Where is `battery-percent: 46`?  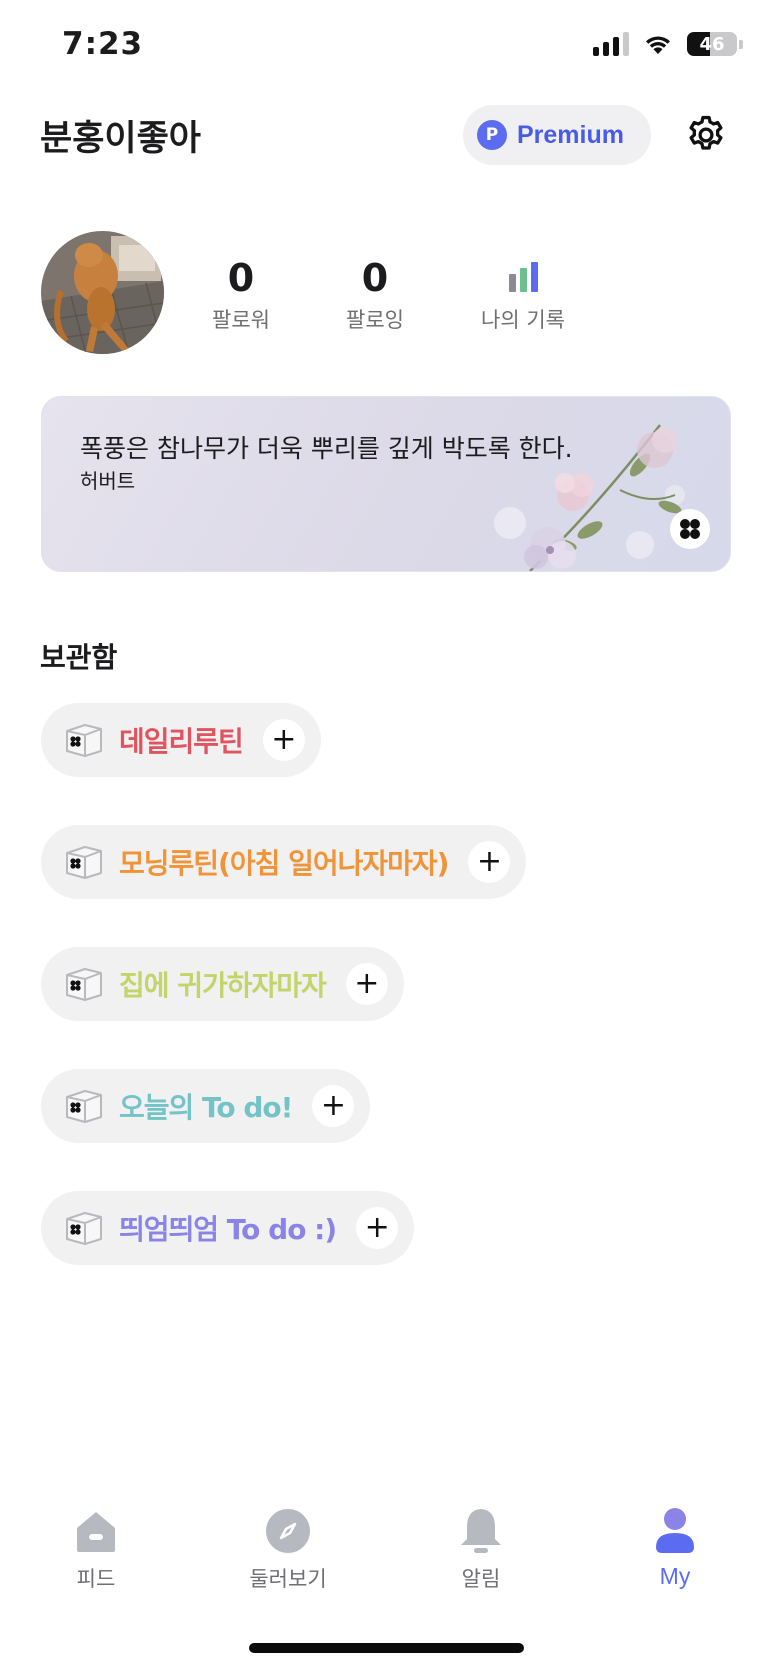
battery-percent: 46 is located at coordinates (712, 44).